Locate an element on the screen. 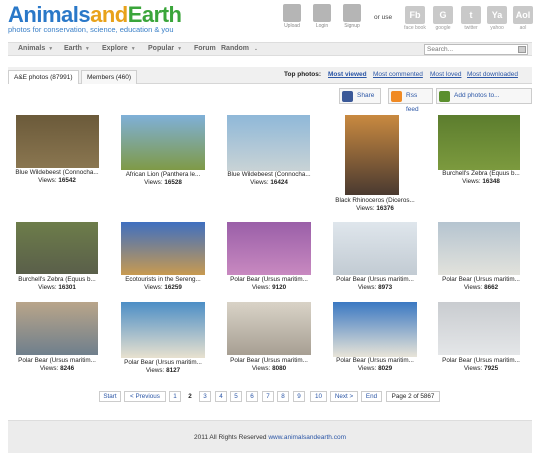  page-1: 1 is located at coordinates (175, 396).